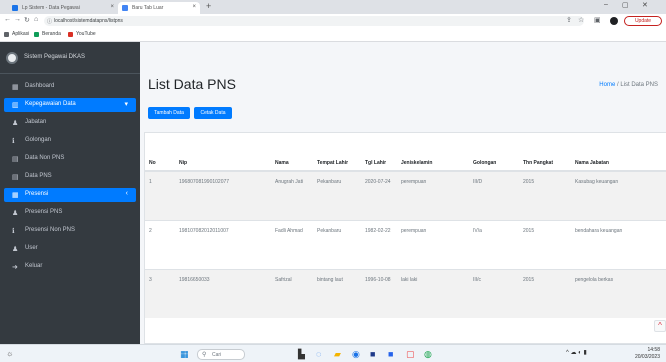  Describe the element at coordinates (27, 20) in the screenshot. I see `reload-icon: ↻` at that location.